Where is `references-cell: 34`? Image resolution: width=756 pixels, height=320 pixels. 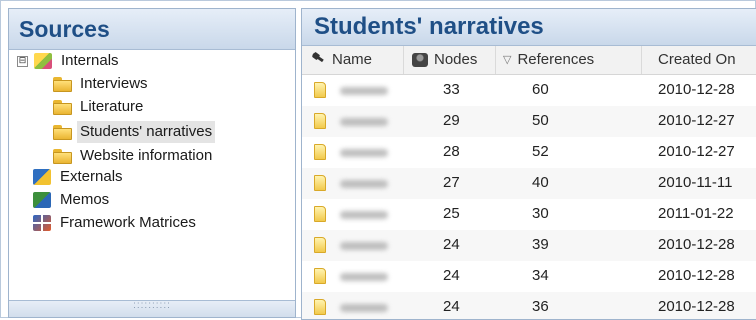 references-cell: 34 is located at coordinates (540, 275).